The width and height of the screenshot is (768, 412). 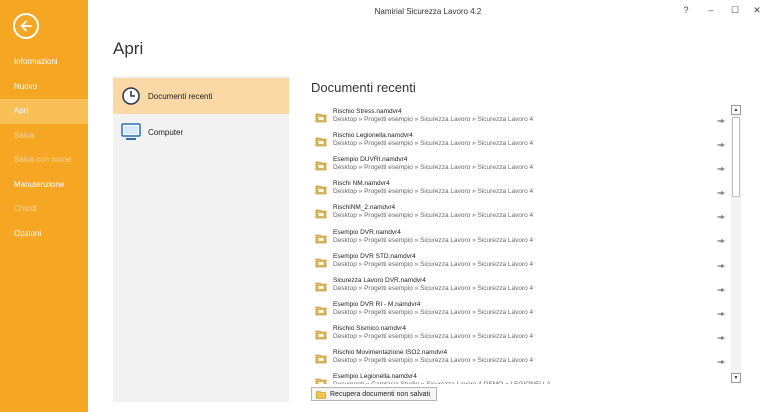 What do you see at coordinates (374, 256) in the screenshot?
I see `file-name: Esempio DVR STD.namdvr4` at bounding box center [374, 256].